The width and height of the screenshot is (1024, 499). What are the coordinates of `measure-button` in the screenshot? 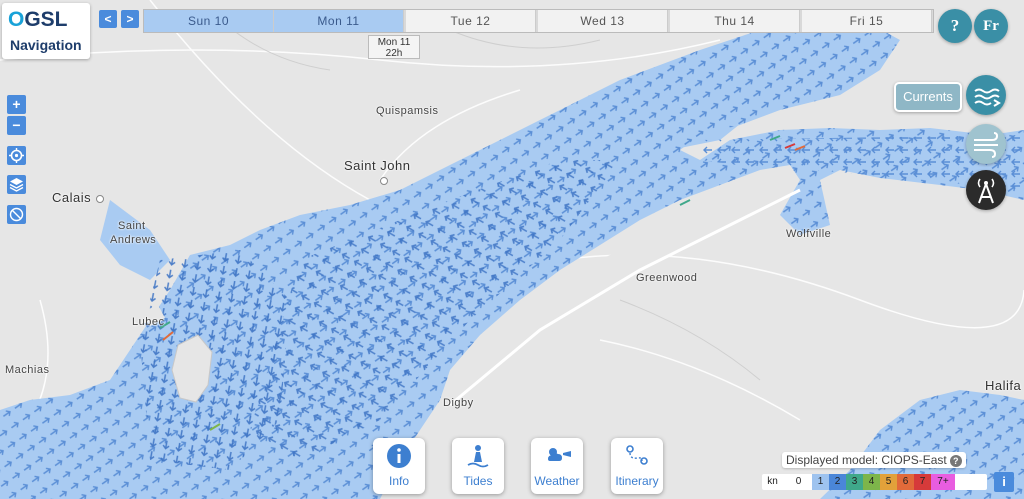 It's located at (16, 214).